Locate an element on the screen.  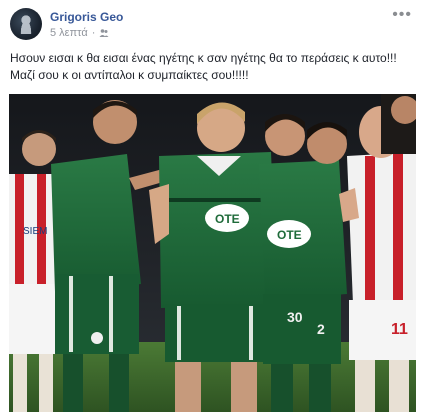
more-options-icon: ••• is located at coordinates (402, 15).